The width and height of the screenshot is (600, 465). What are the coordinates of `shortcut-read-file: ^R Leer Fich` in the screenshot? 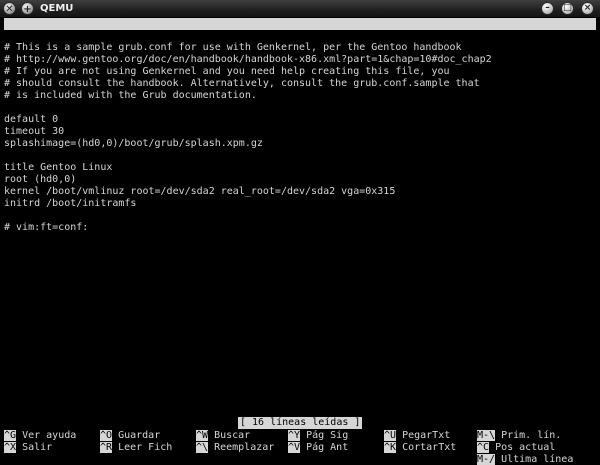 It's located at (136, 448).